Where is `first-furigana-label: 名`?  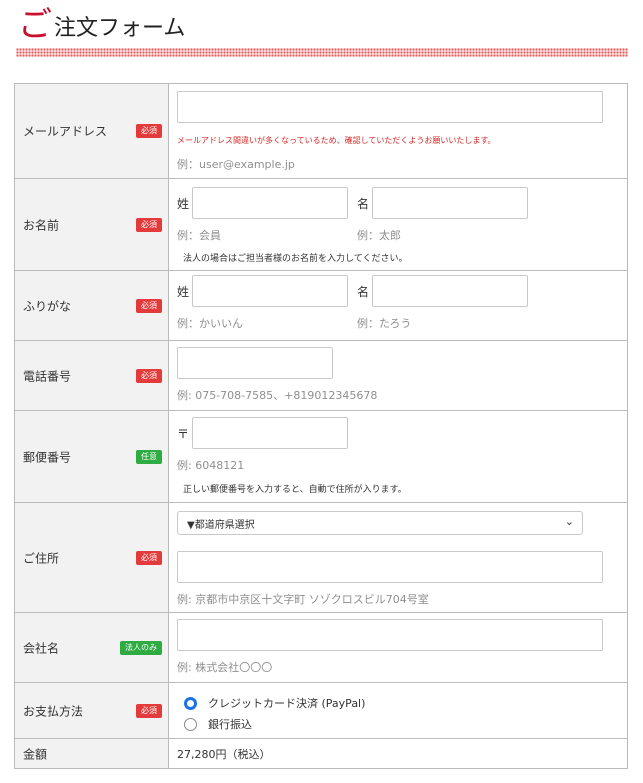
first-furigana-label: 名 is located at coordinates (363, 292).